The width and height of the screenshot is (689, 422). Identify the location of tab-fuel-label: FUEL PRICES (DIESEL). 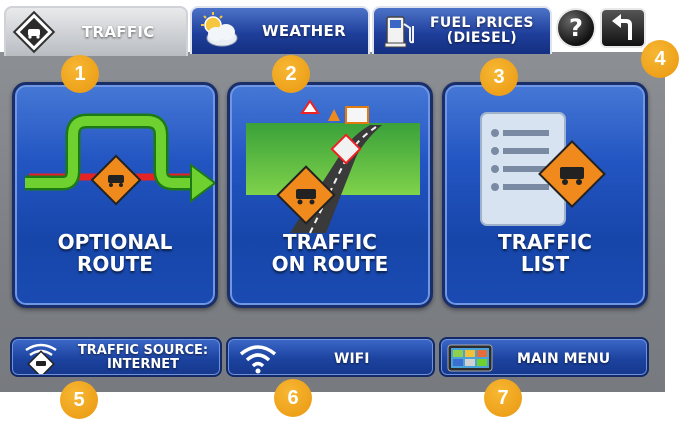
(482, 31).